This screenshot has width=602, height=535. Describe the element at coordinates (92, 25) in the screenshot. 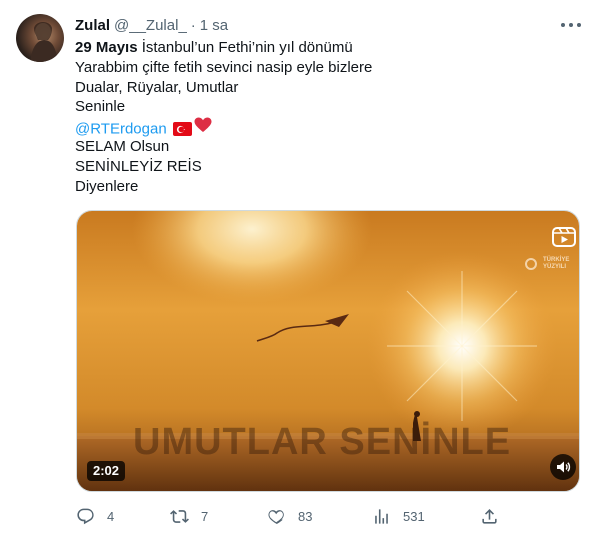

I see `display-name: Zulal` at that location.